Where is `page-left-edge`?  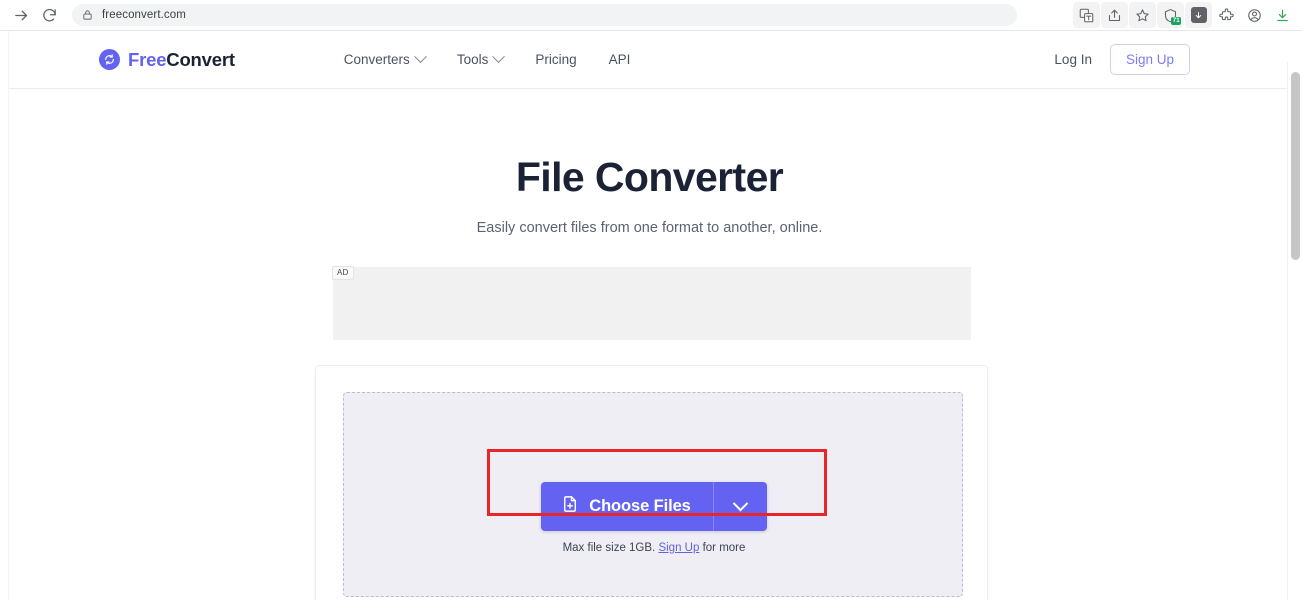
page-left-edge is located at coordinates (8, 315).